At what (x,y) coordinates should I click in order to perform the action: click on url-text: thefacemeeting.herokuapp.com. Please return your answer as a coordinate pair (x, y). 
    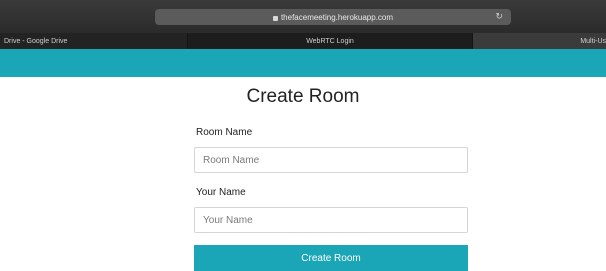
    Looking at the image, I should click on (337, 17).